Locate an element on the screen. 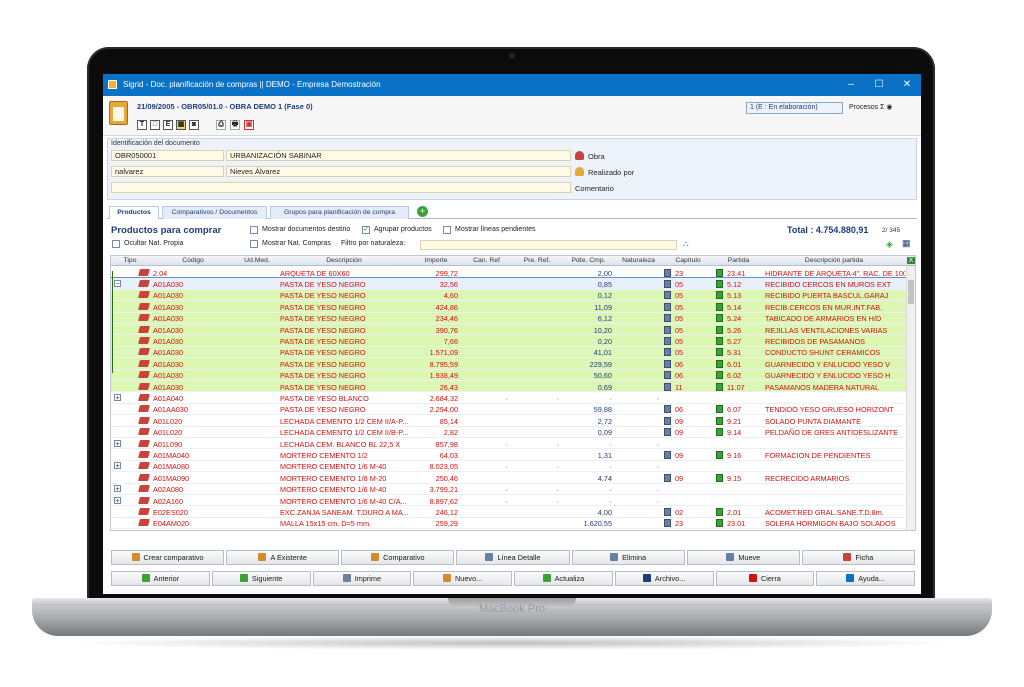 The width and height of the screenshot is (1024, 687). table-row: + A01A040 PASTA DE YESO BLANCO 2.684,32 · · · · is located at coordinates (509, 398).